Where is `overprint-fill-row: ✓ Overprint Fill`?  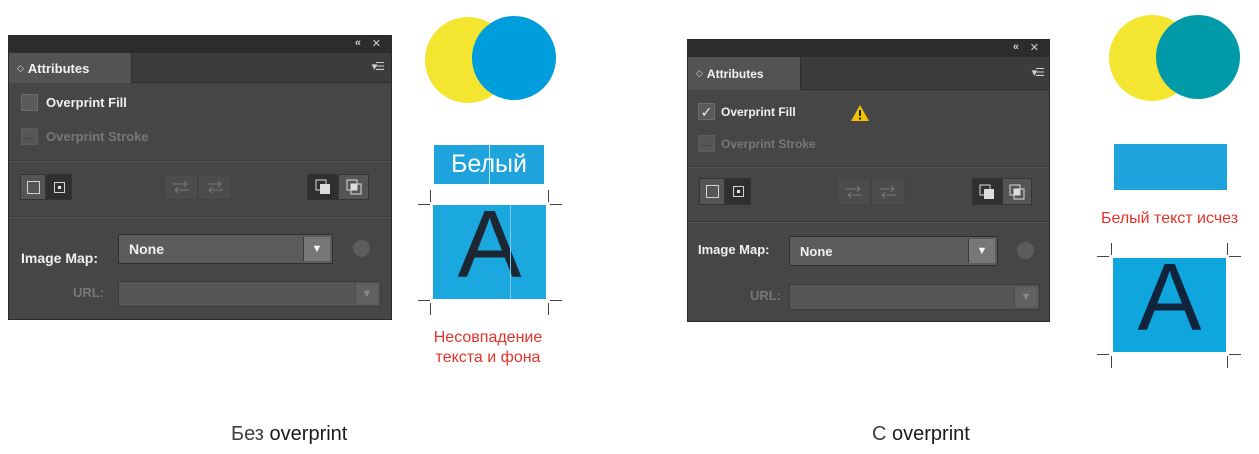 overprint-fill-row: ✓ Overprint Fill is located at coordinates (747, 111).